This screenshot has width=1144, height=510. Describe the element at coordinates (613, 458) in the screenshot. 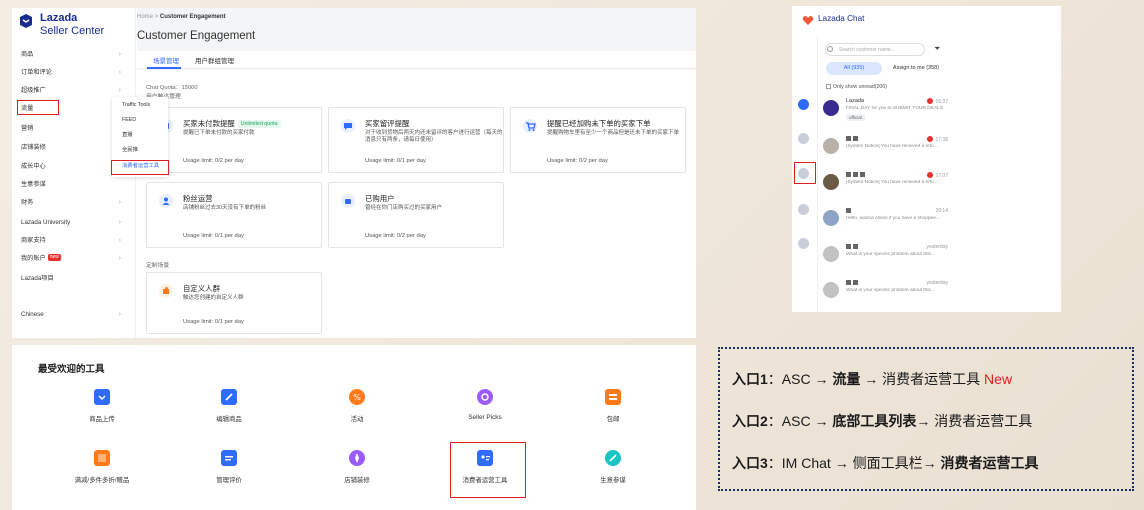

I see `insight-icon` at that location.